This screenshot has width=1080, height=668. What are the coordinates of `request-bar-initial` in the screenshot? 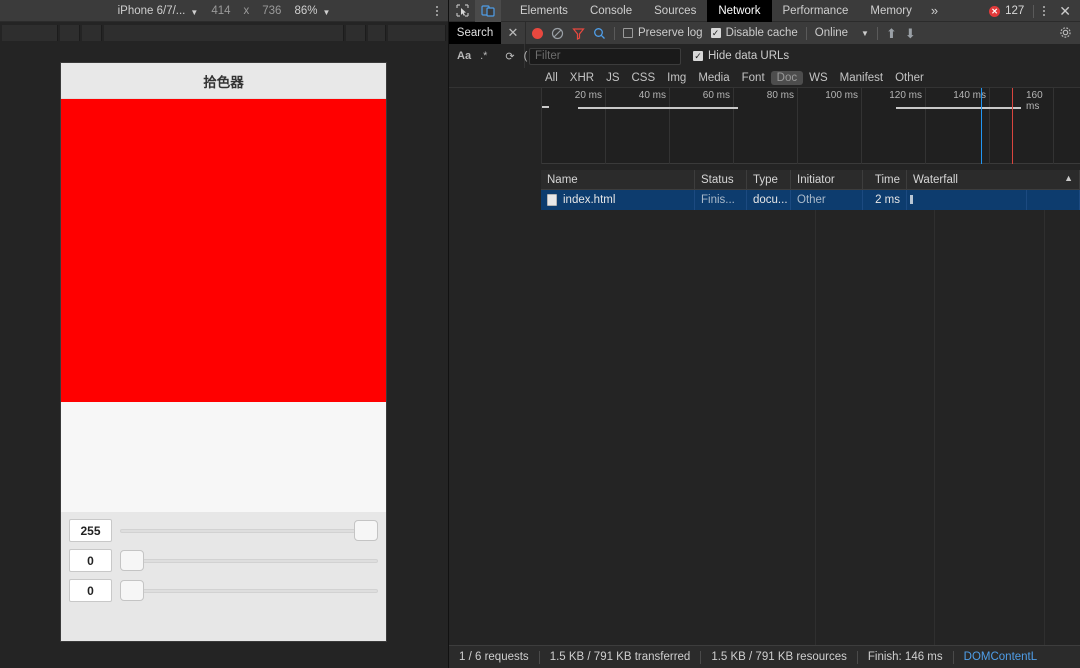 It's located at (545, 107).